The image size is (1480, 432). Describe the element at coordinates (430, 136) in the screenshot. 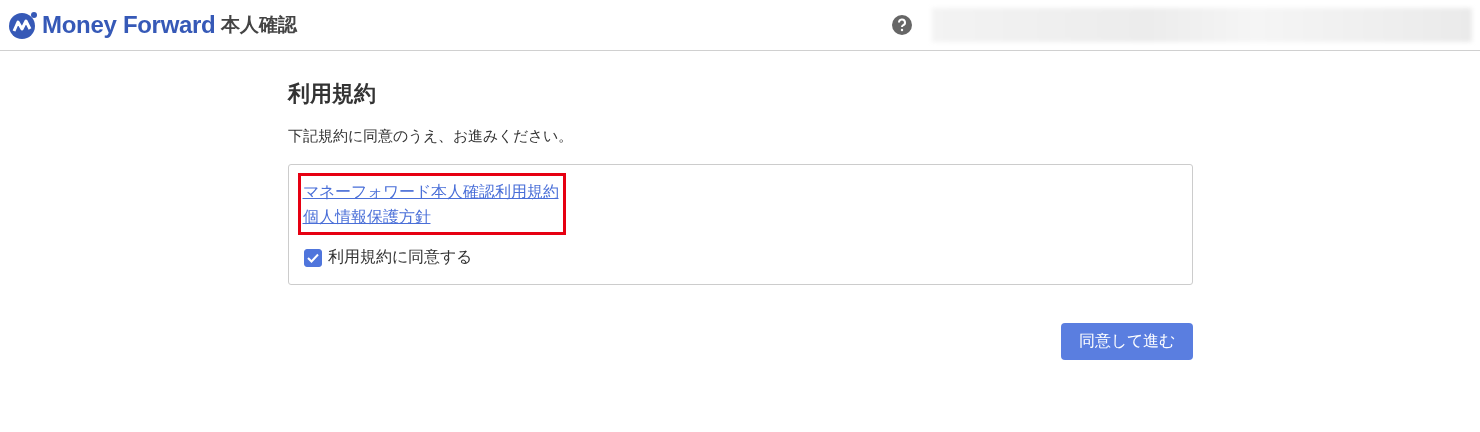

I see `instruction-text: 下記規約に同意のうえ、お進みください。` at that location.